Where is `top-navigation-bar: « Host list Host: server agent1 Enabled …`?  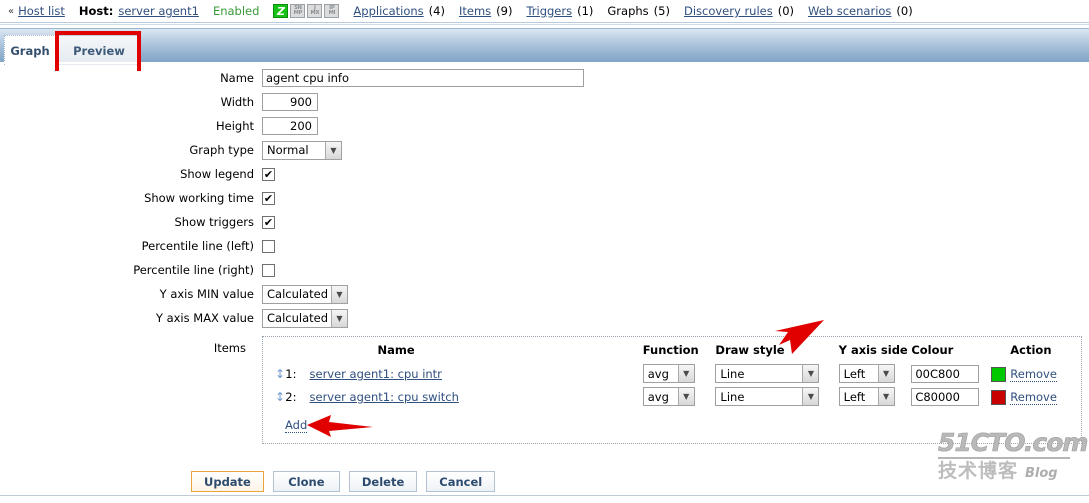 top-navigation-bar: « Host list Host: server agent1 Enabled … is located at coordinates (544, 11).